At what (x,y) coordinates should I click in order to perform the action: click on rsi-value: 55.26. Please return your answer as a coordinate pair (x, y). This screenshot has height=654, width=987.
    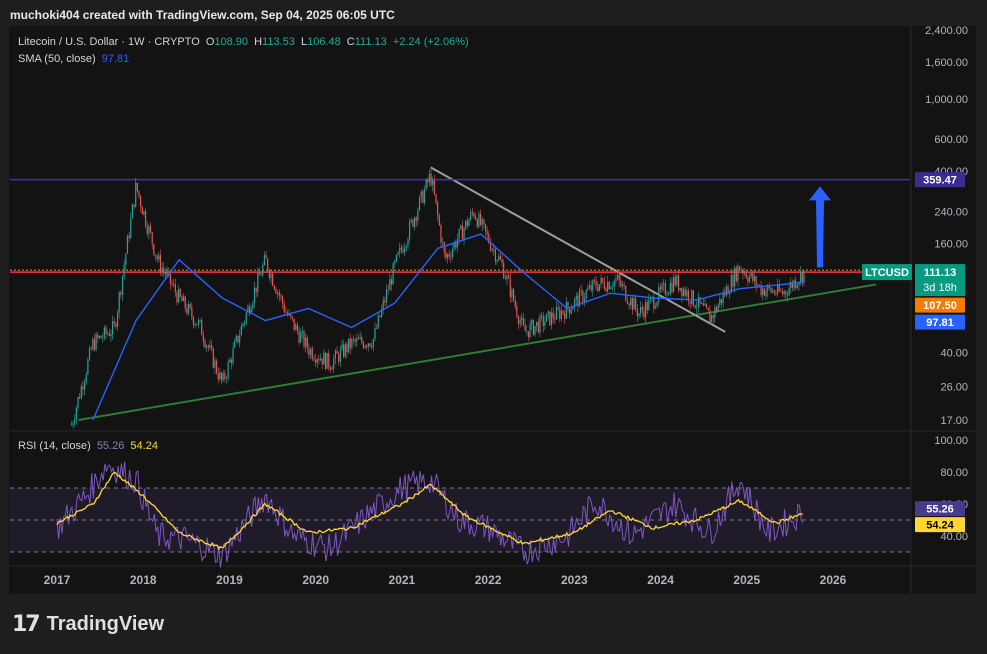
    Looking at the image, I should click on (110, 446).